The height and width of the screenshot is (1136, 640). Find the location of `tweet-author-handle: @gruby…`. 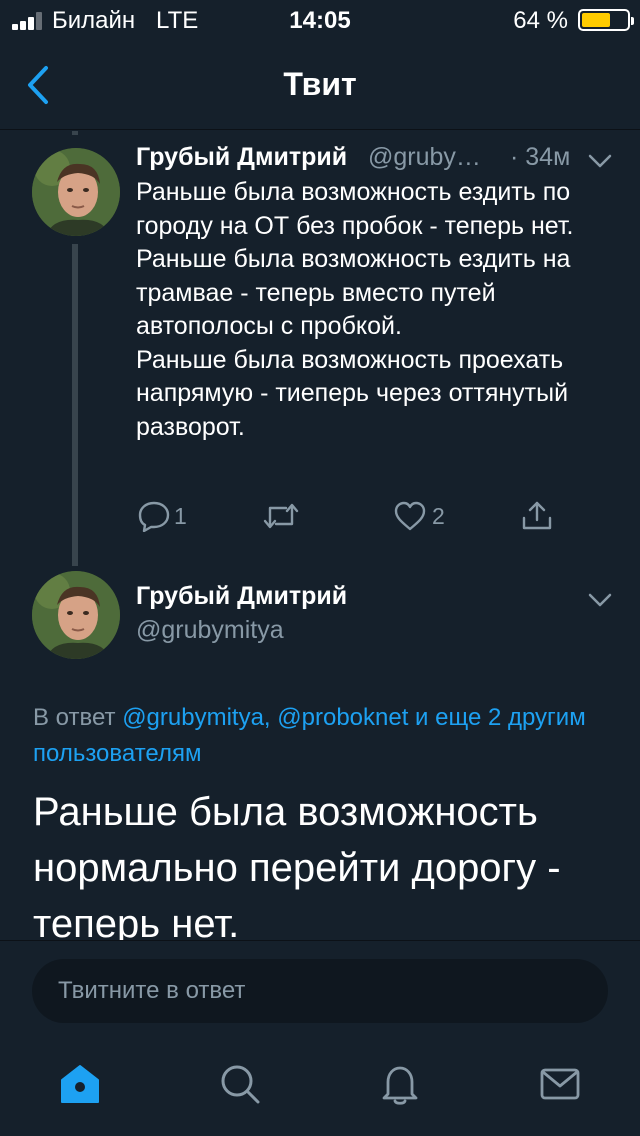

tweet-author-handle: @gruby… is located at coordinates (424, 157).